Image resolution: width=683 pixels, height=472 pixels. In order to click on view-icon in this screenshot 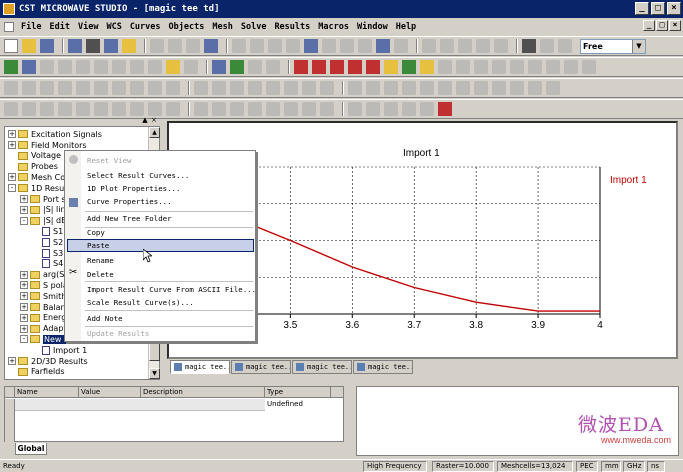, I will do `click(365, 46)`.